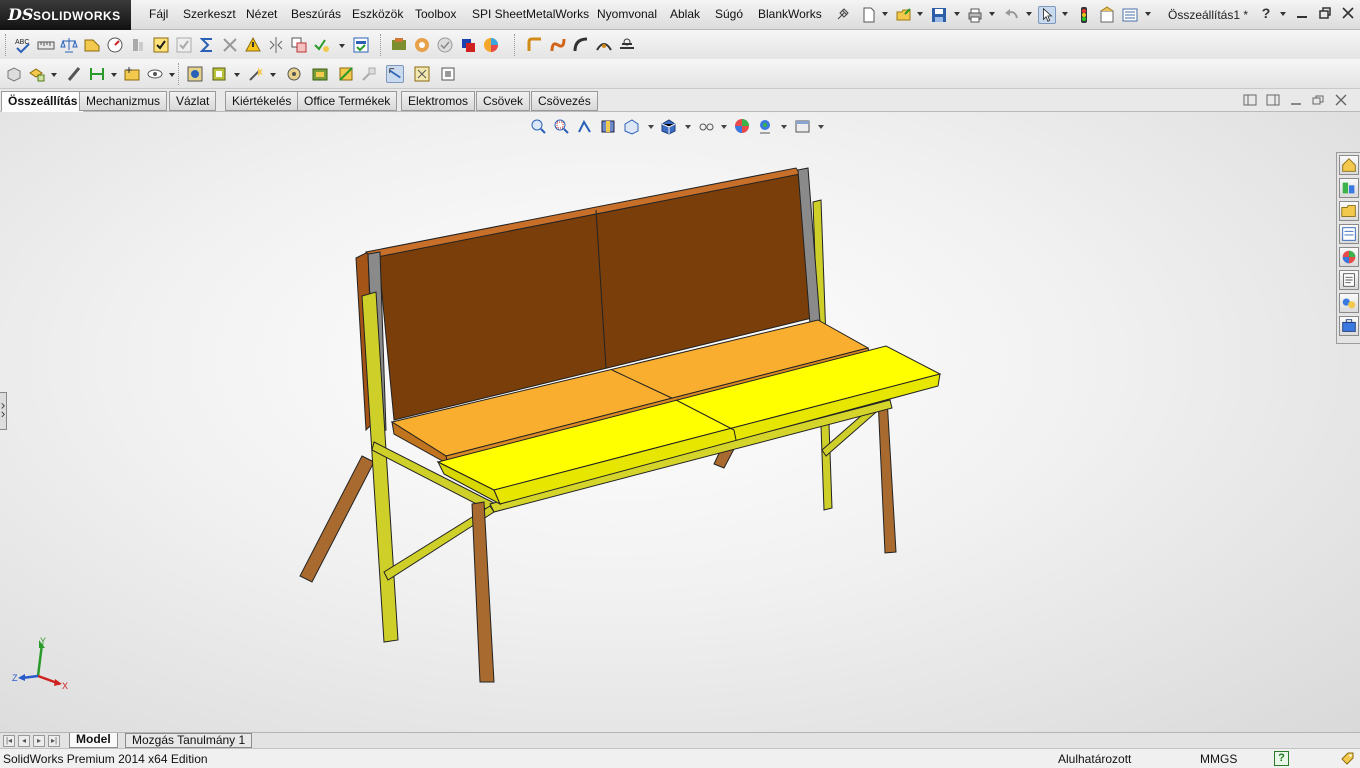  I want to click on tab-piping: Csövezés, so click(564, 101).